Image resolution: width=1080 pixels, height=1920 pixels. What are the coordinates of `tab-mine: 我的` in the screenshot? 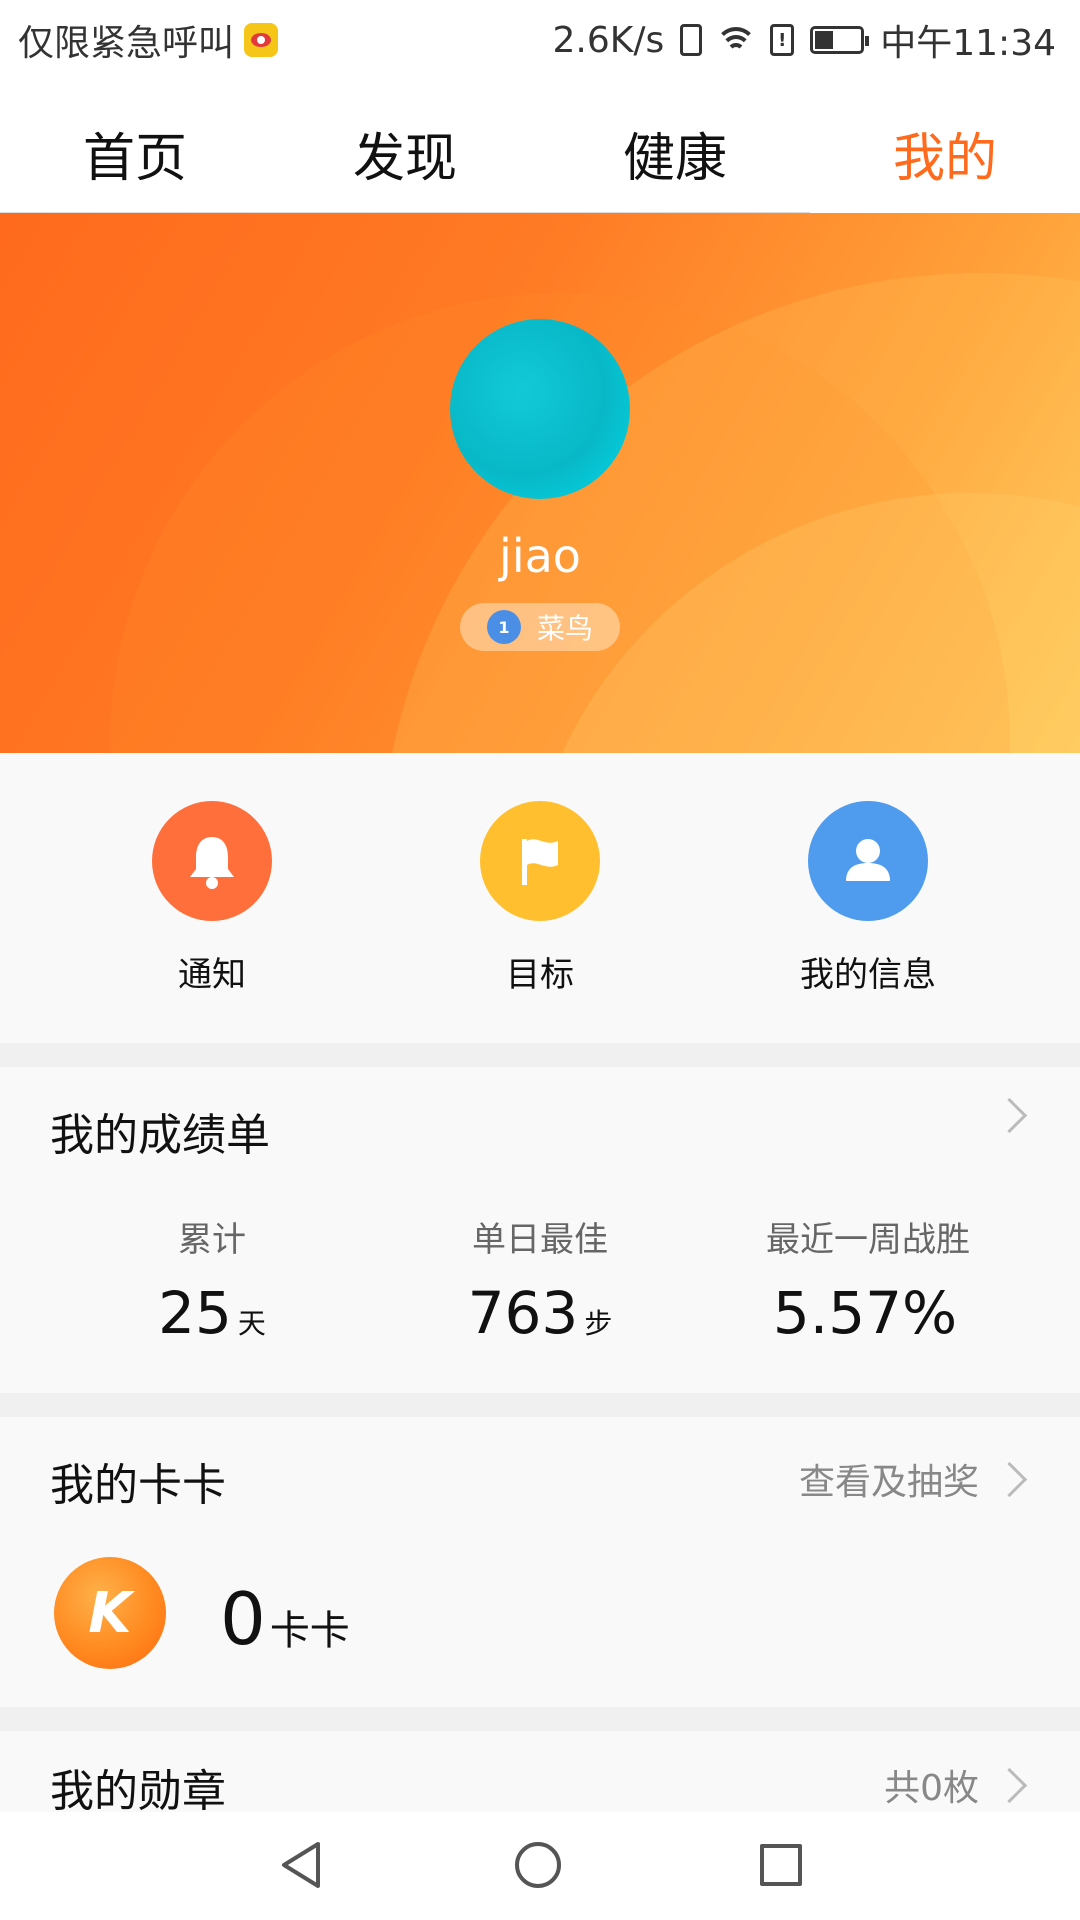 It's located at (945, 153).